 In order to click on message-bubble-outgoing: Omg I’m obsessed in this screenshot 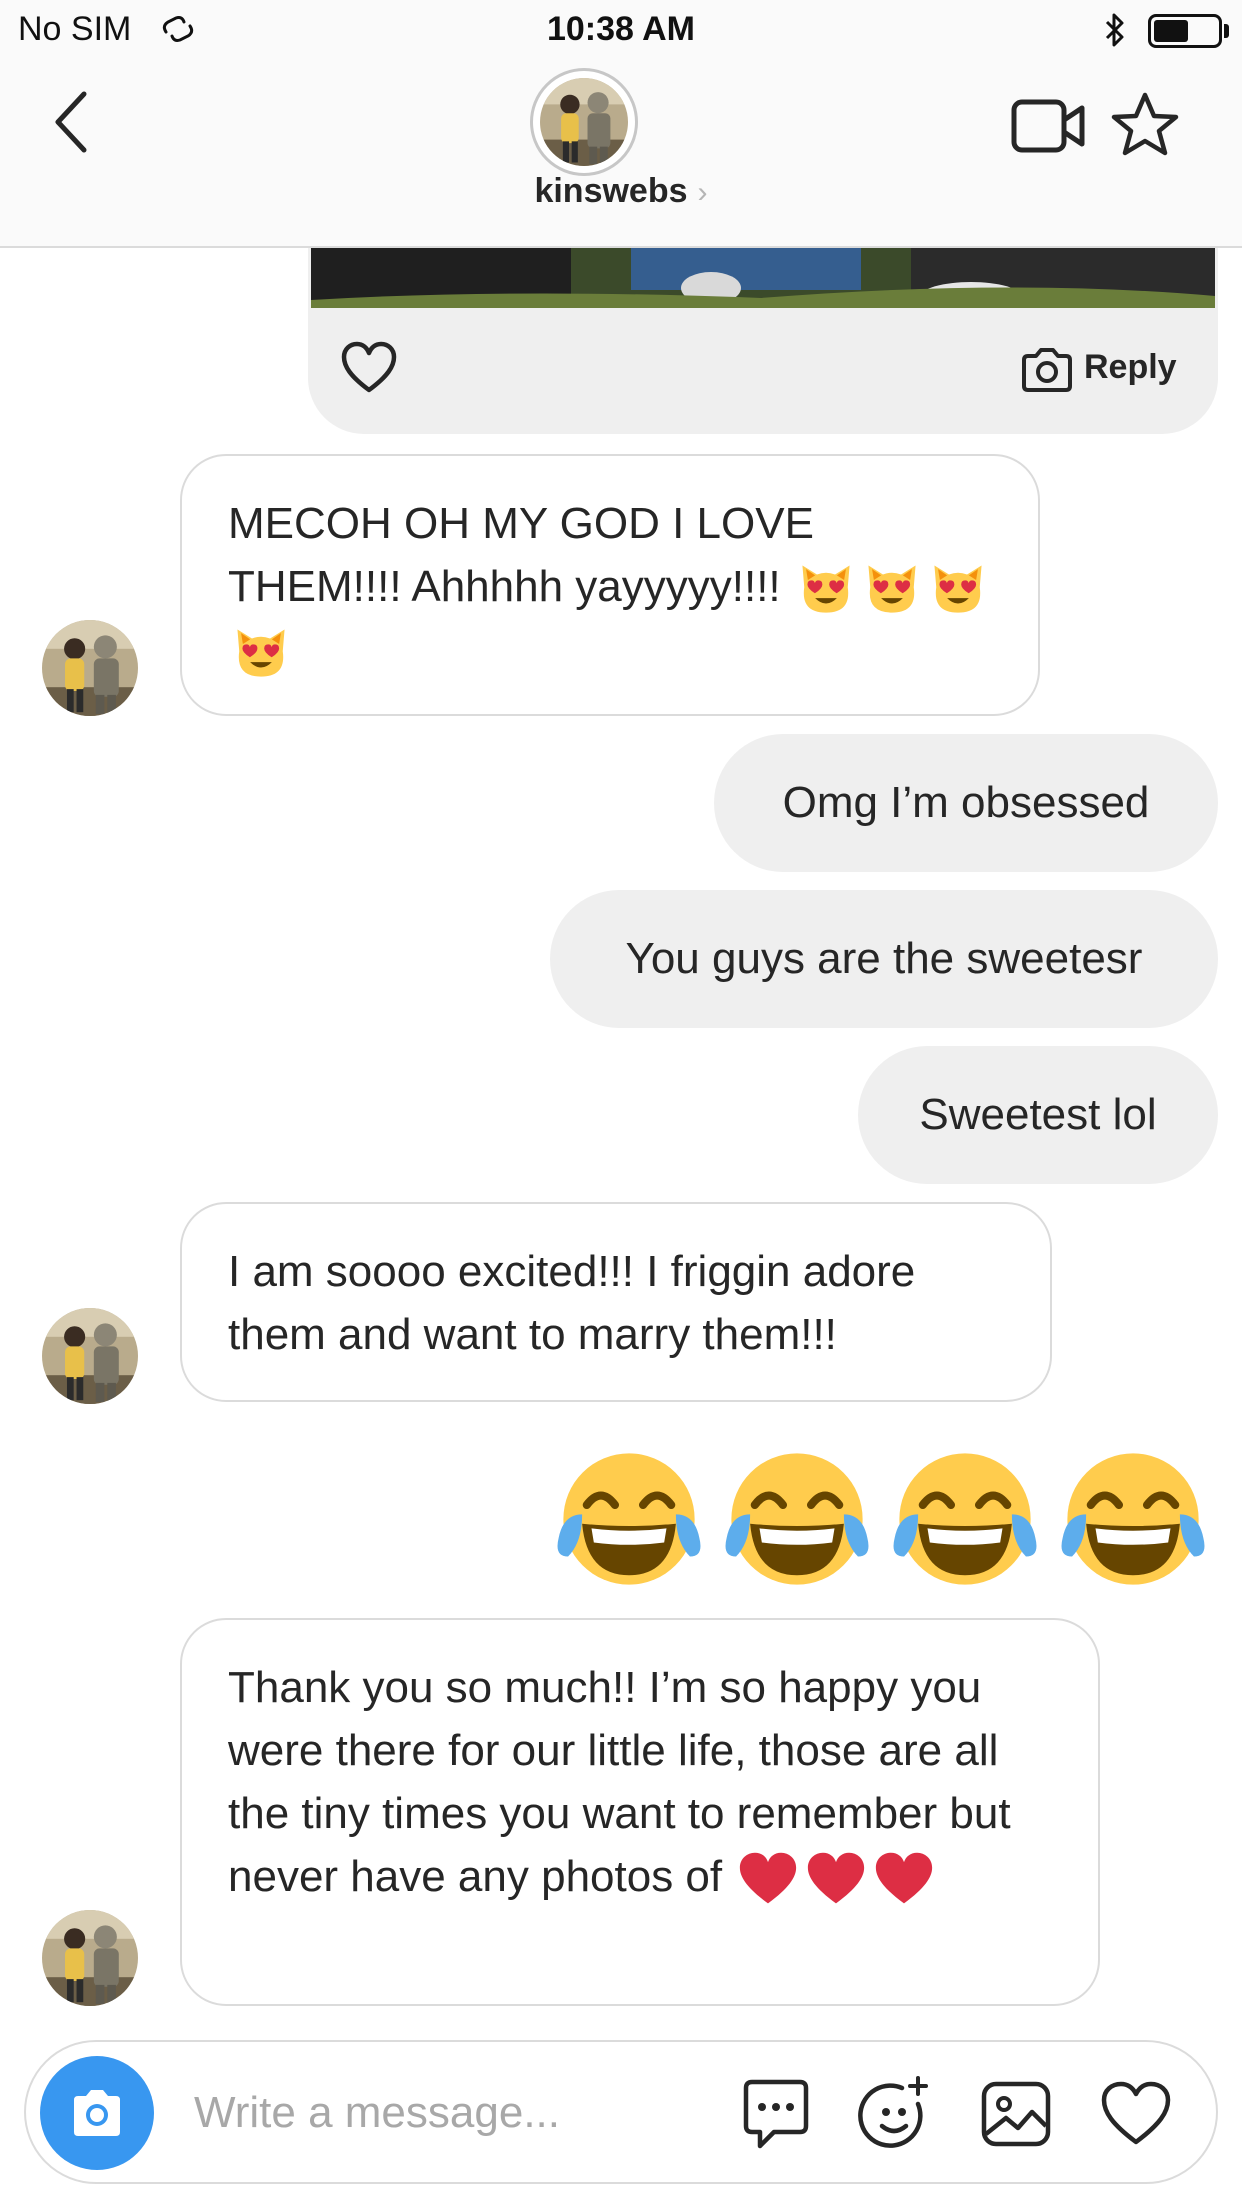, I will do `click(966, 803)`.